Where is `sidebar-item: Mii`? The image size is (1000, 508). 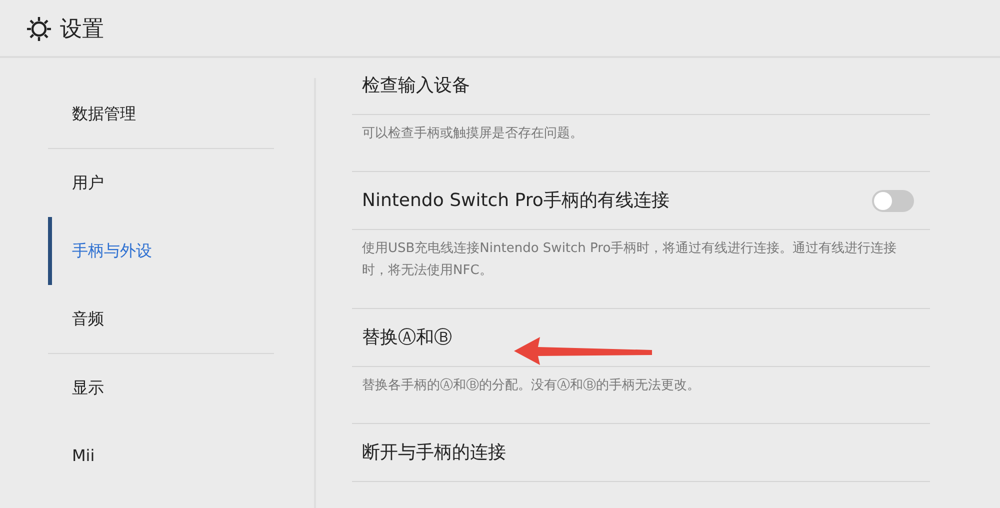 sidebar-item: Mii is located at coordinates (161, 456).